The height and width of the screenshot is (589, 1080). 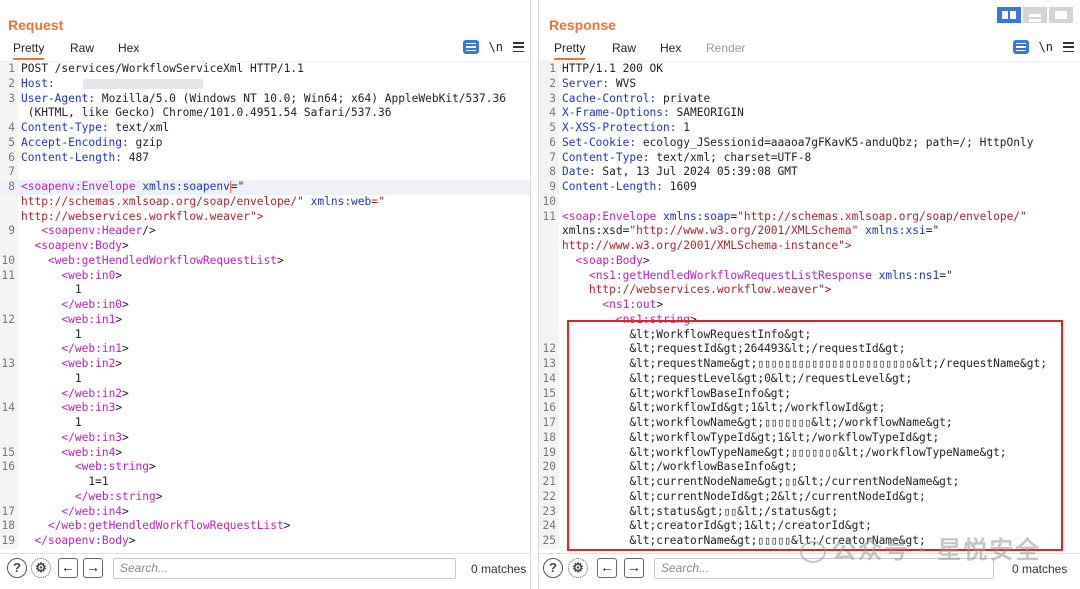 I want to click on code-line: 10 <web:getHendledWorkflowRequestList>, so click(x=265, y=261).